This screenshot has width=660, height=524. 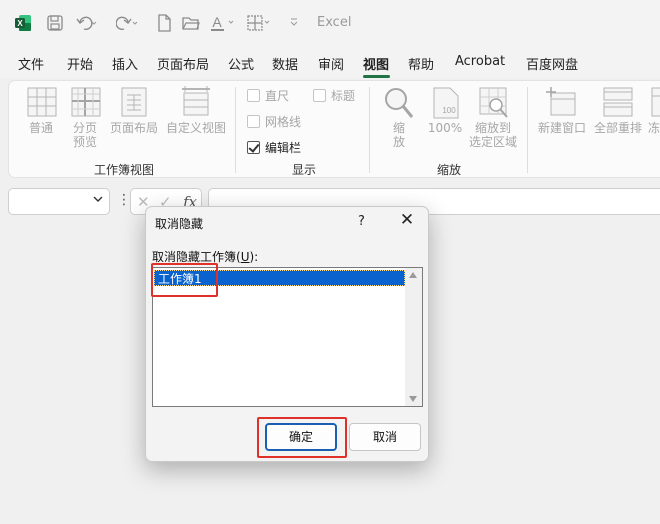 What do you see at coordinates (84, 128) in the screenshot?
I see `page-break-preview-label-1: 分页` at bounding box center [84, 128].